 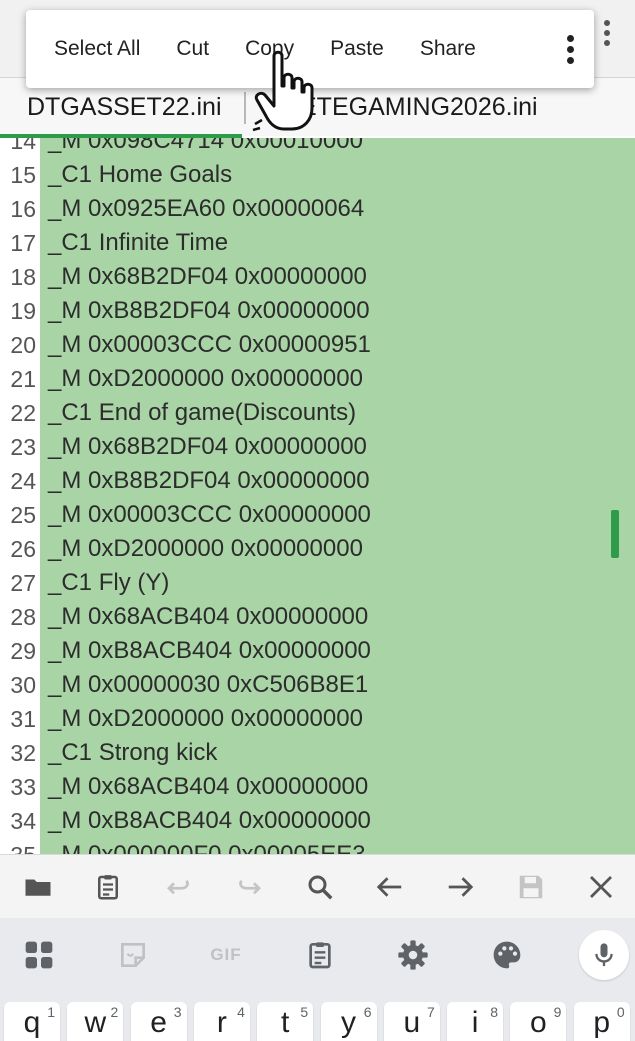 I want to click on key-number-hint: 7, so click(x=431, y=1012).